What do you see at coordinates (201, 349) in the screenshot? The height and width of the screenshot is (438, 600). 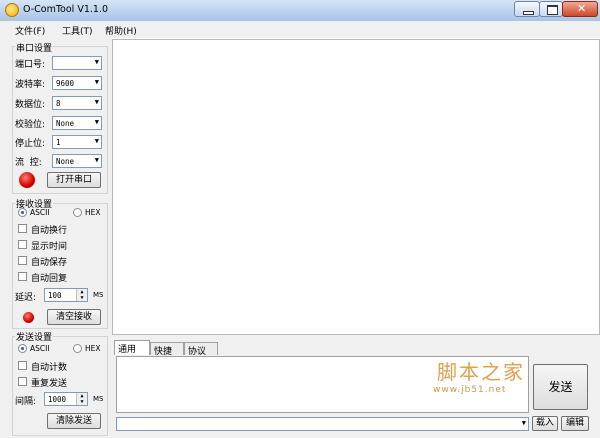 I see `tab-protocol: 协议` at bounding box center [201, 349].